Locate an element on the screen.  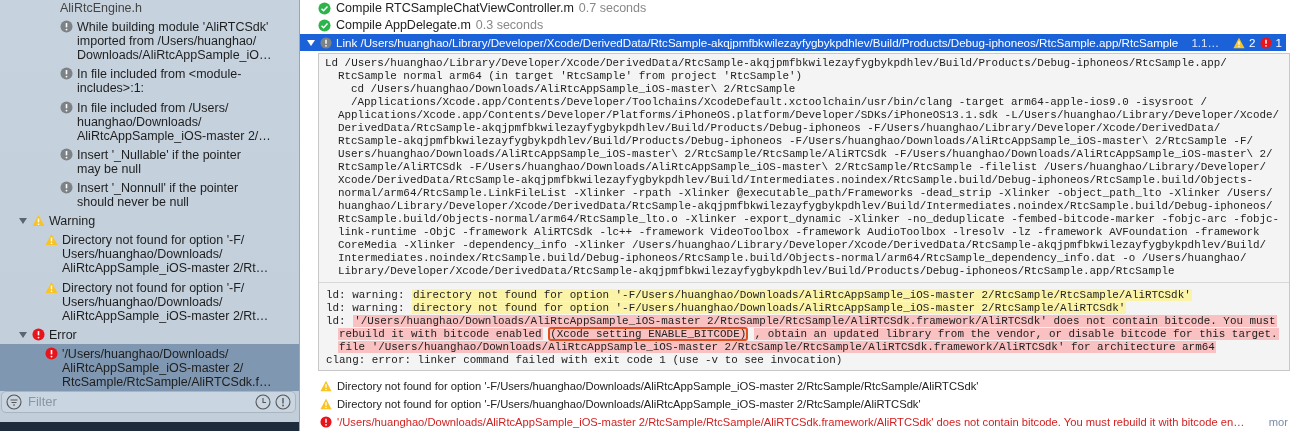
issue-item: Insert '_Nonnull' if the pointer should never be null is located at coordinates (149, 195).